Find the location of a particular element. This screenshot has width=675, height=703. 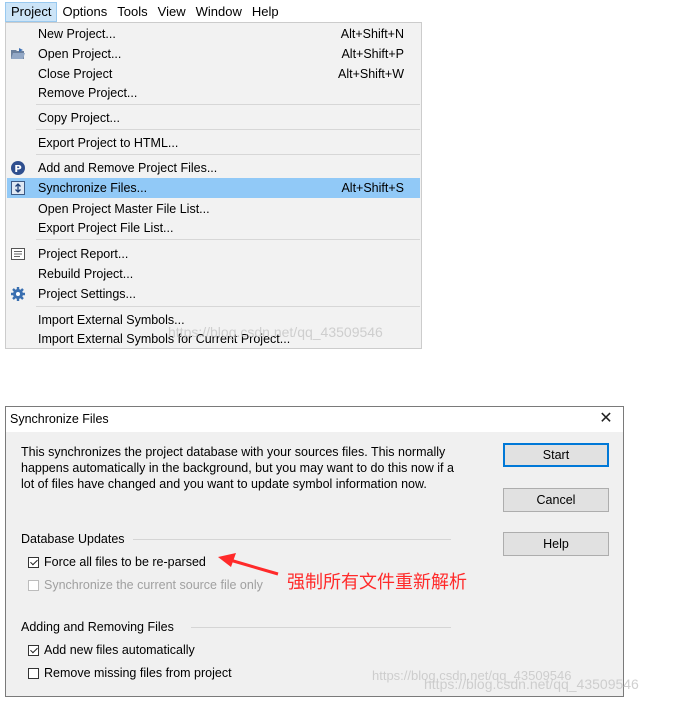

group-title-adding-removing: Adding and Removing Files is located at coordinates (97, 627).